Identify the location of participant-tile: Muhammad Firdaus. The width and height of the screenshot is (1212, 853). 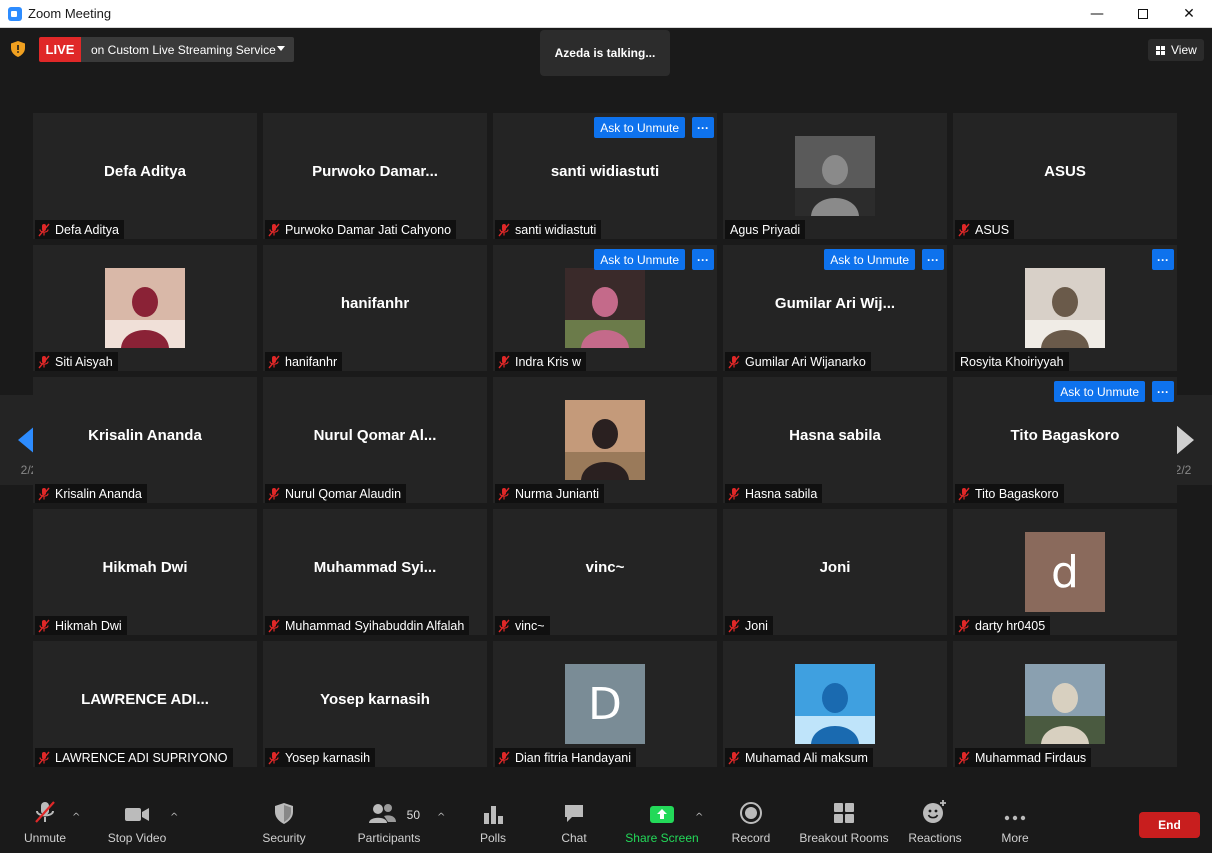
(1065, 704).